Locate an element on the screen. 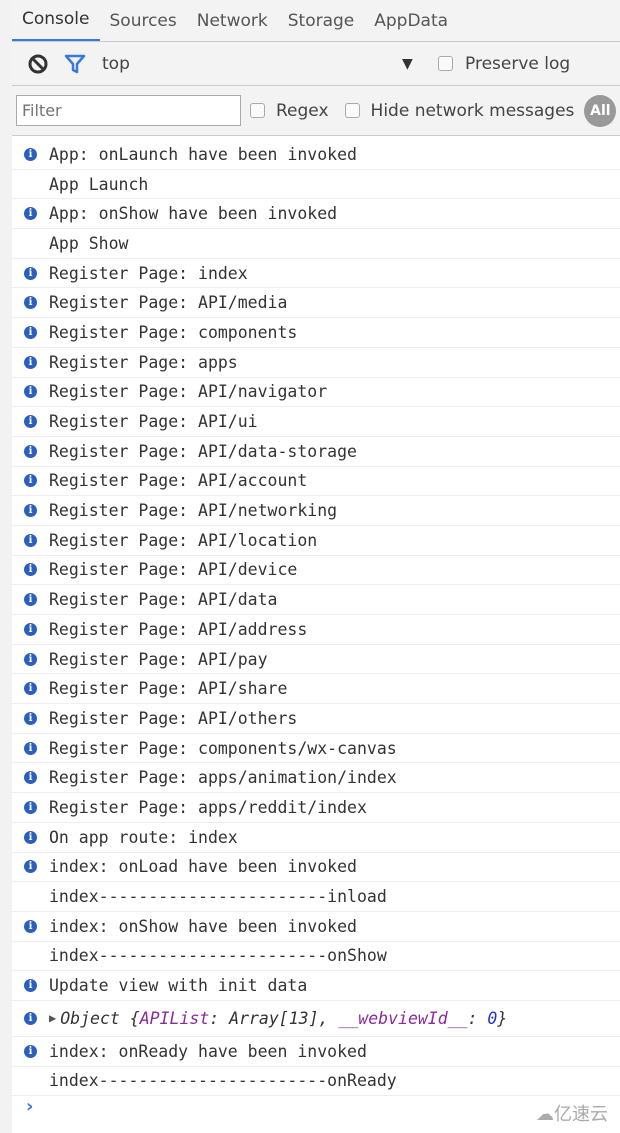 The image size is (620, 1133). preserve-log-checkbox is located at coordinates (445, 63).